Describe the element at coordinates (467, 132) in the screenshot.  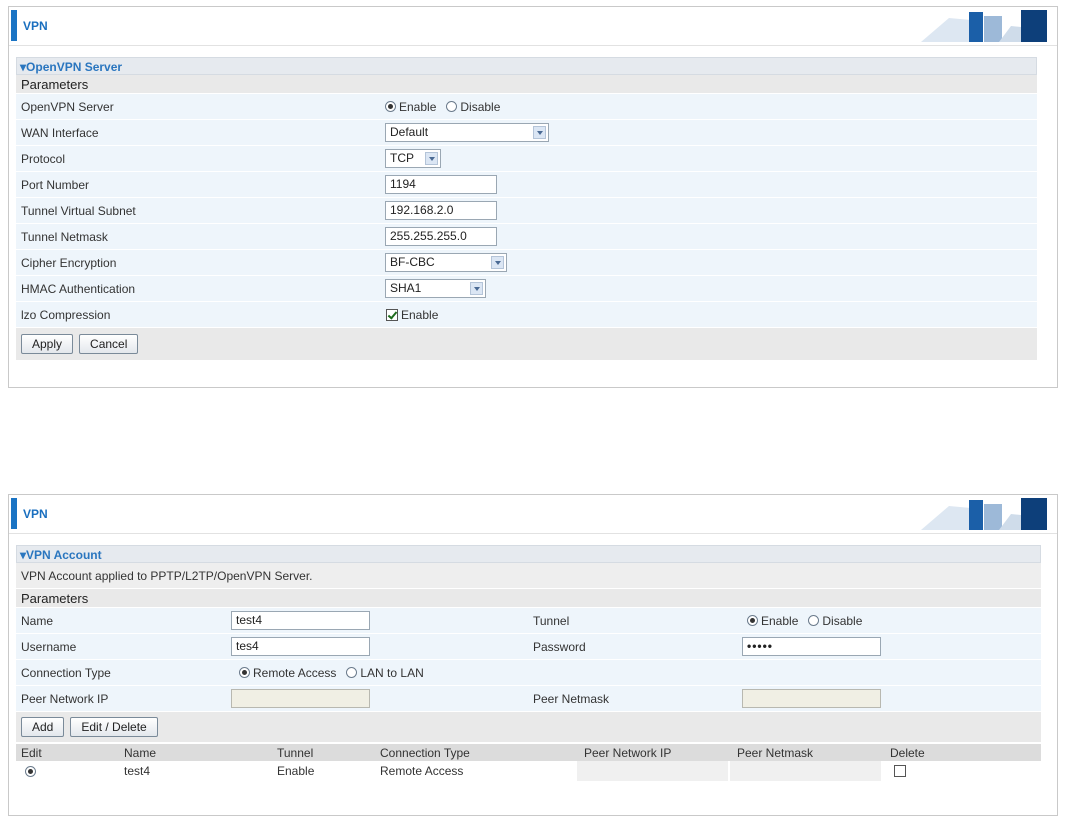
I see `wan-interface-select: Default` at that location.